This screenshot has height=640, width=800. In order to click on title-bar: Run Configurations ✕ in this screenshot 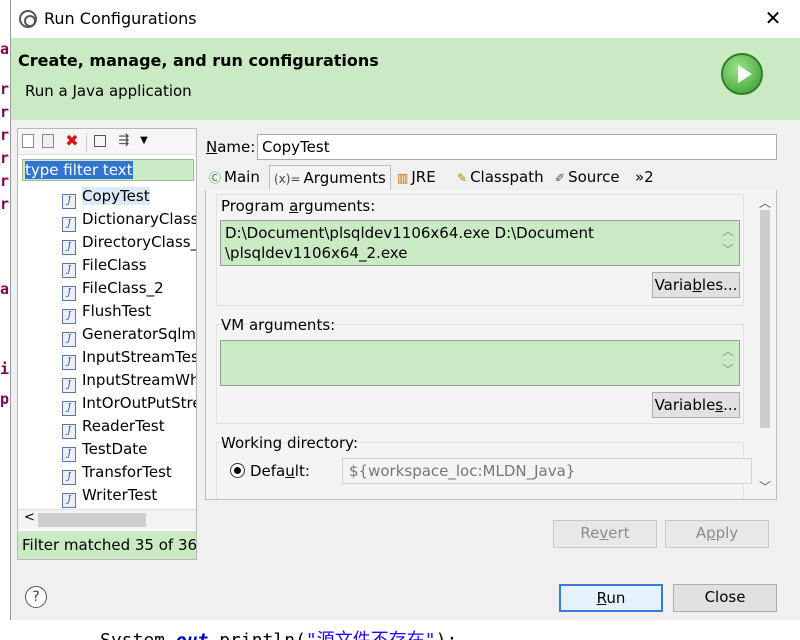, I will do `click(405, 19)`.